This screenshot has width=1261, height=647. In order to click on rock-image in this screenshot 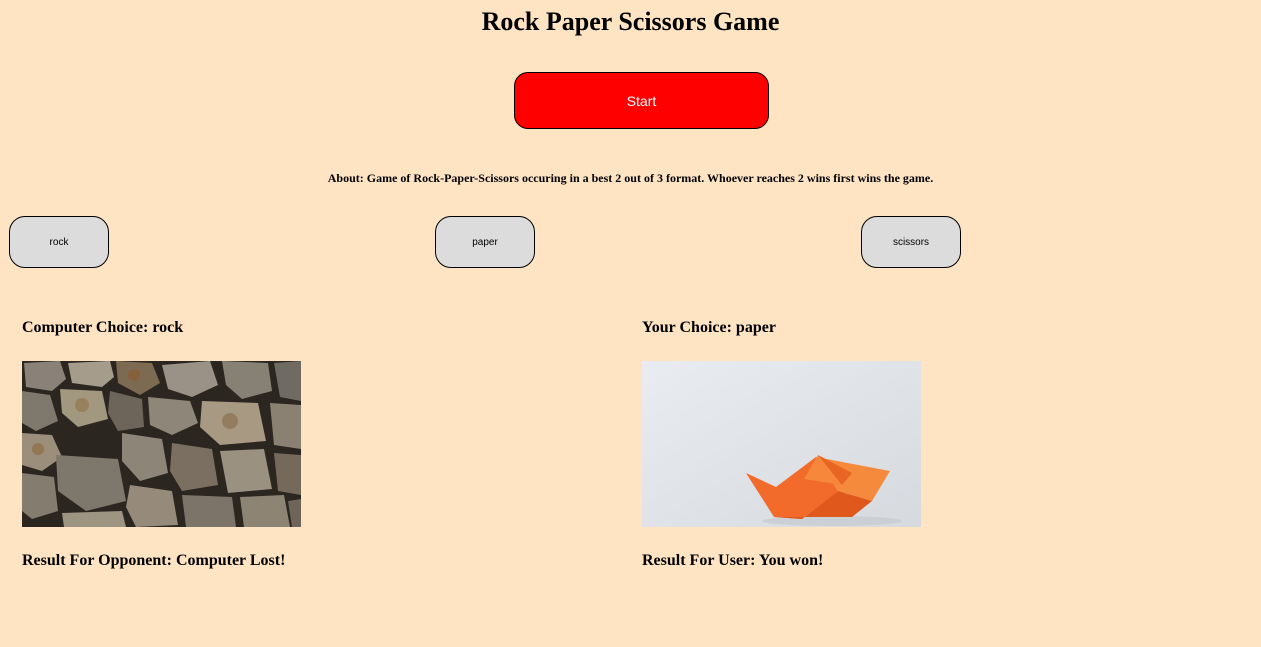, I will do `click(161, 444)`.